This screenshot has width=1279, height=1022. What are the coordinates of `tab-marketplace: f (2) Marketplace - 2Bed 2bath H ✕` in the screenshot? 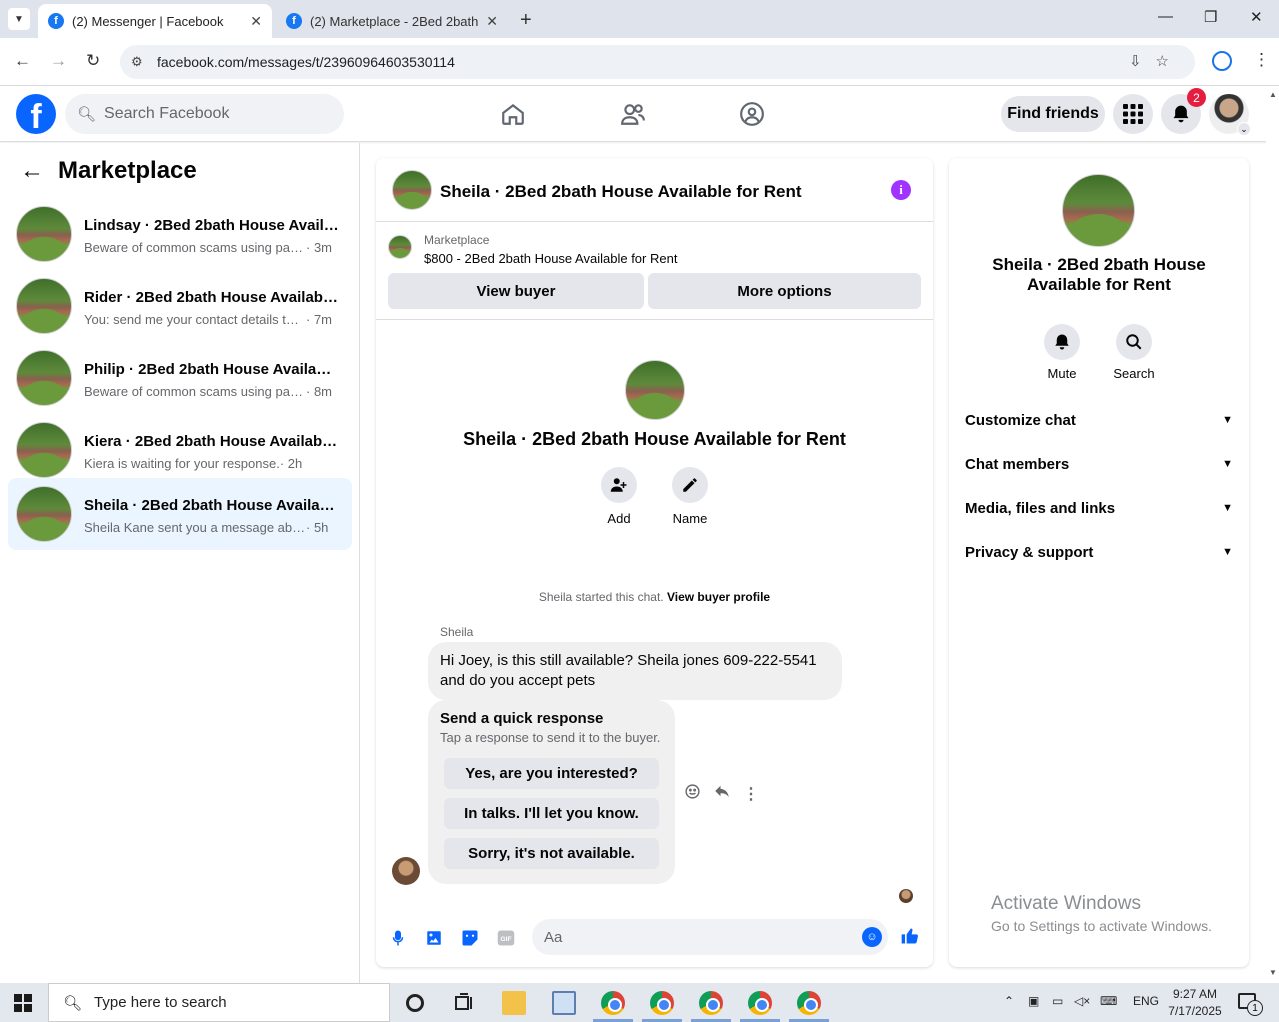 It's located at (392, 21).